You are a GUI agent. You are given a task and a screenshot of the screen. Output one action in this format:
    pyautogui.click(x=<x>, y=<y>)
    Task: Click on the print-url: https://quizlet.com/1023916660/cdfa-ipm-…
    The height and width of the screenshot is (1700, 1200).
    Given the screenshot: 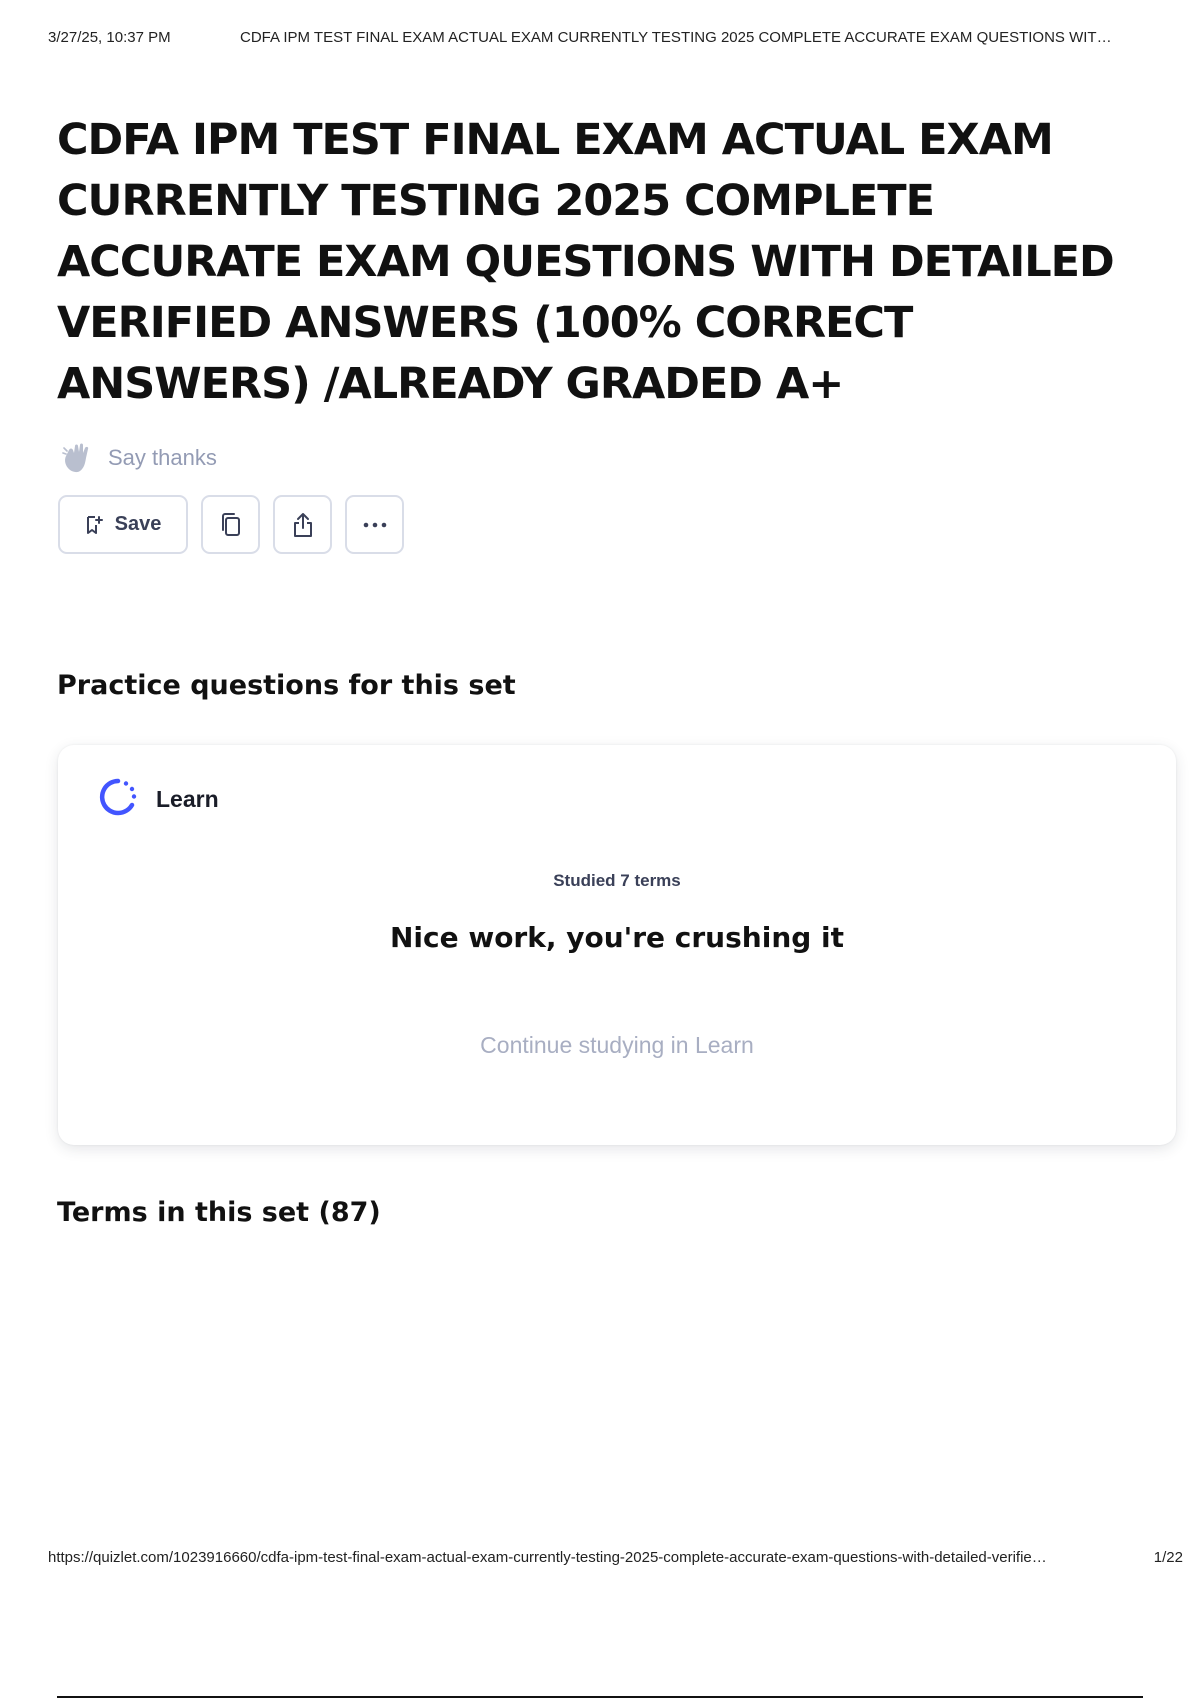 What is the action you would take?
    pyautogui.click(x=547, y=1557)
    